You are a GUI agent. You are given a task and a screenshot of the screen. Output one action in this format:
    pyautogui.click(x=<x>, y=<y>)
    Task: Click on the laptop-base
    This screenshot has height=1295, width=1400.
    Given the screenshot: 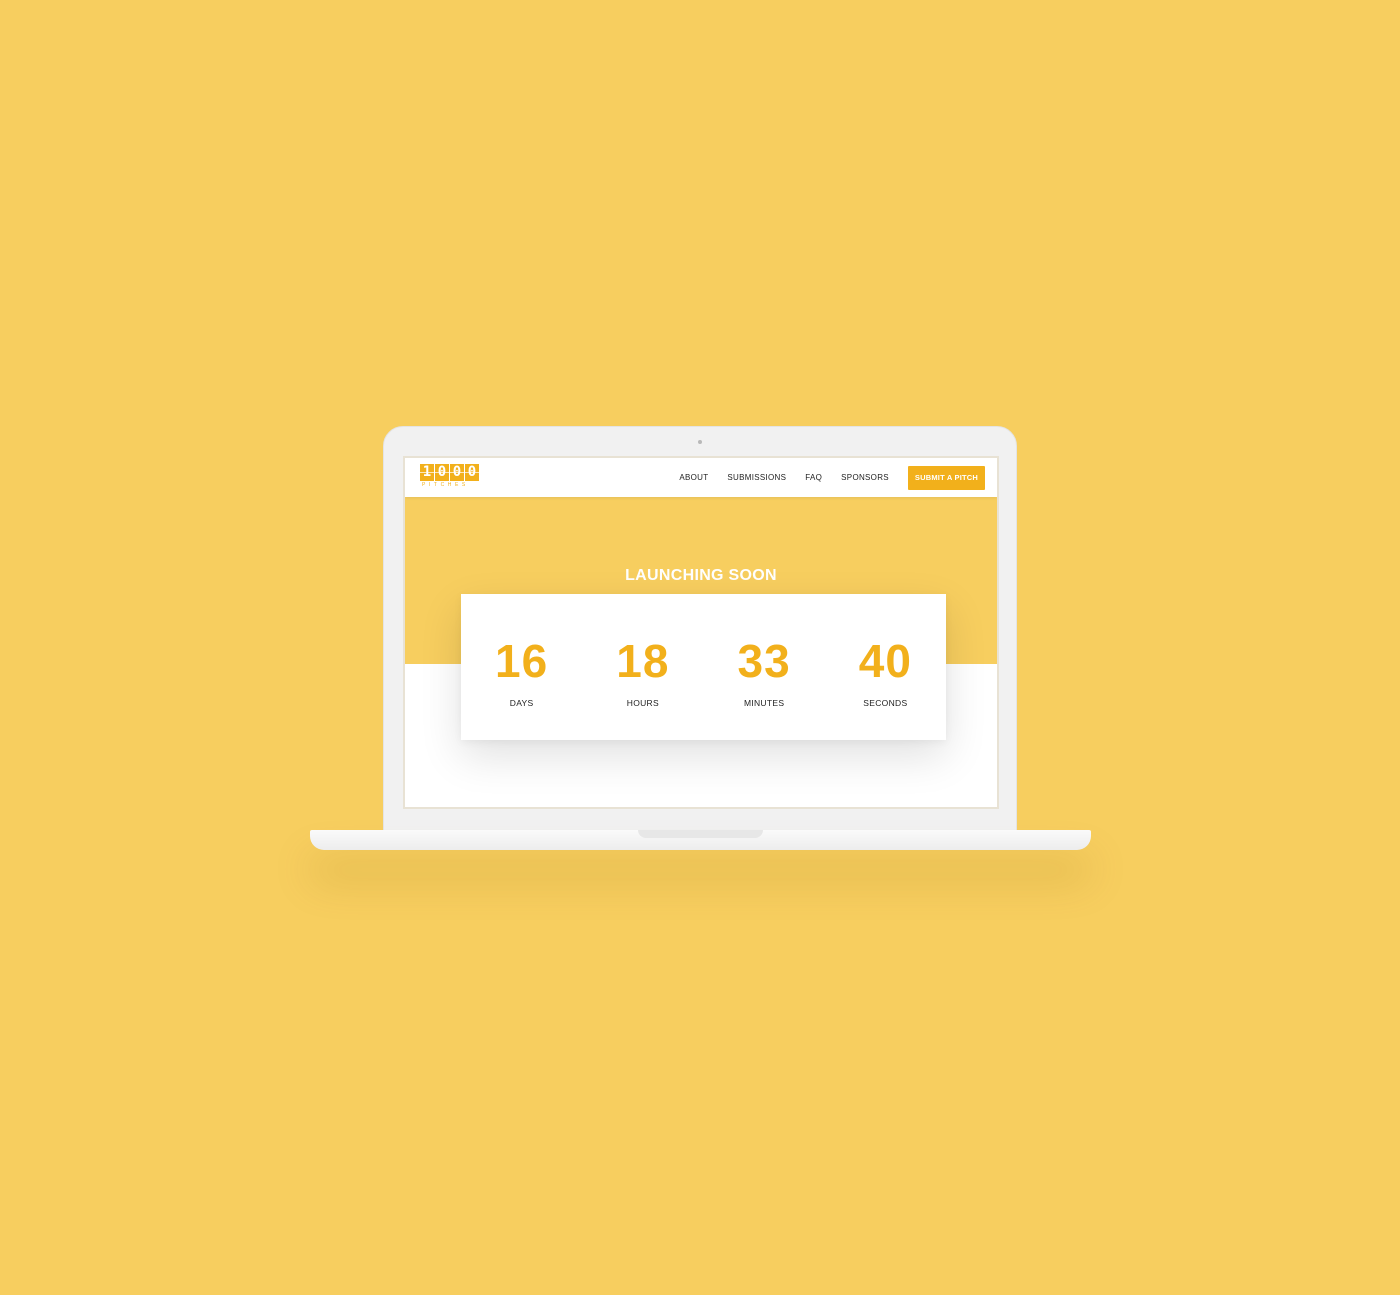 What is the action you would take?
    pyautogui.click(x=700, y=840)
    